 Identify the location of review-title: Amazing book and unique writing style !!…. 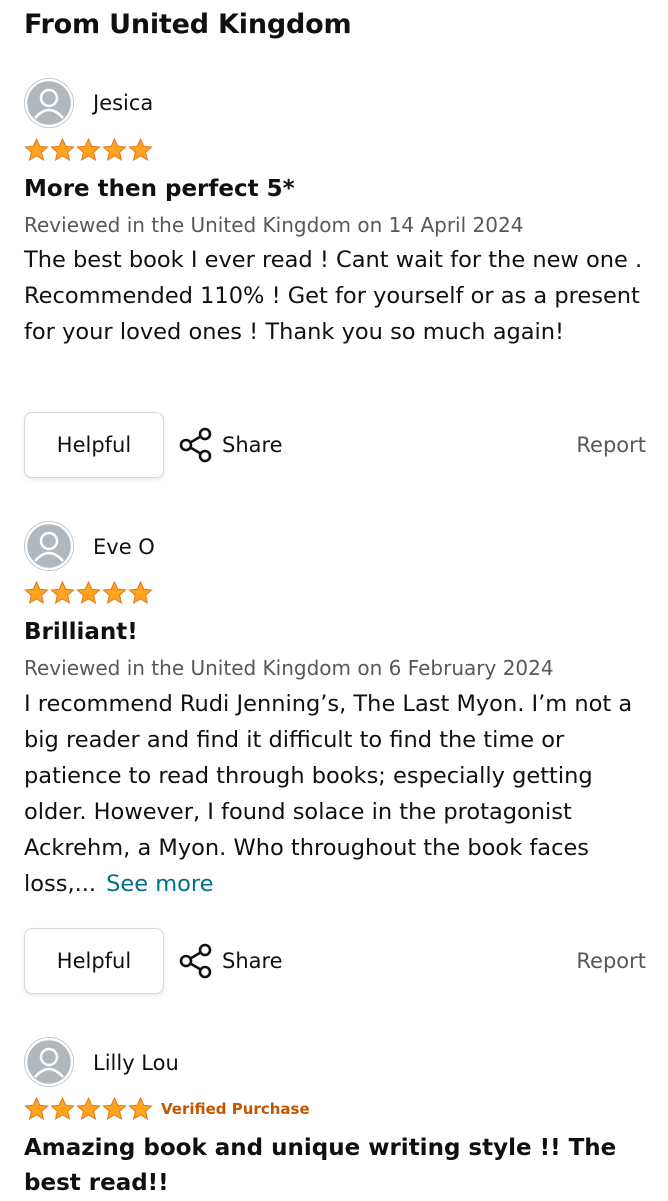
(320, 1165).